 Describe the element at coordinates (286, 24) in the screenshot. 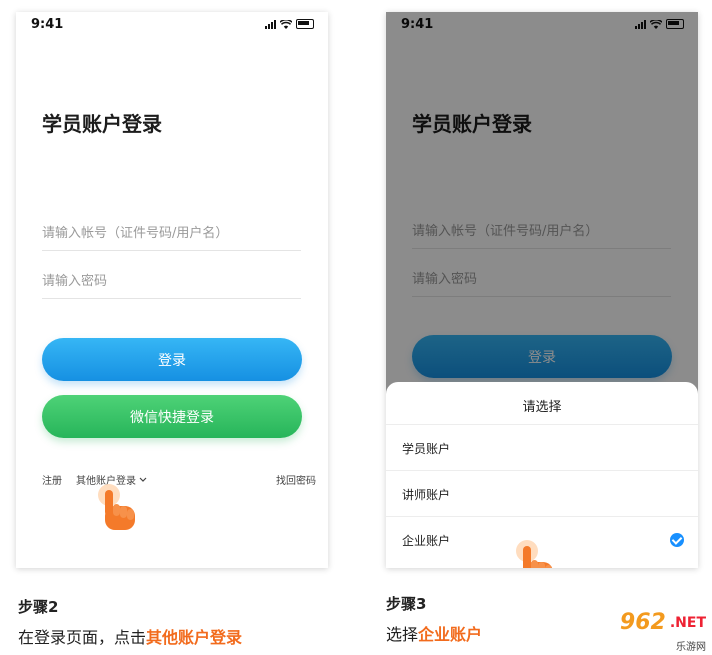

I see `wifi-icon` at that location.